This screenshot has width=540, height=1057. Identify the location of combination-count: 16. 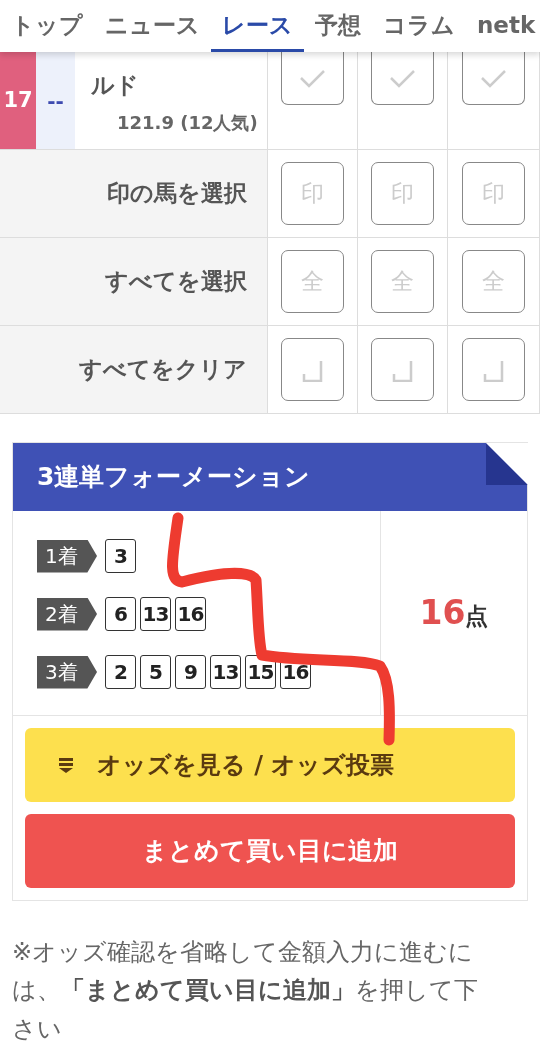
(442, 613).